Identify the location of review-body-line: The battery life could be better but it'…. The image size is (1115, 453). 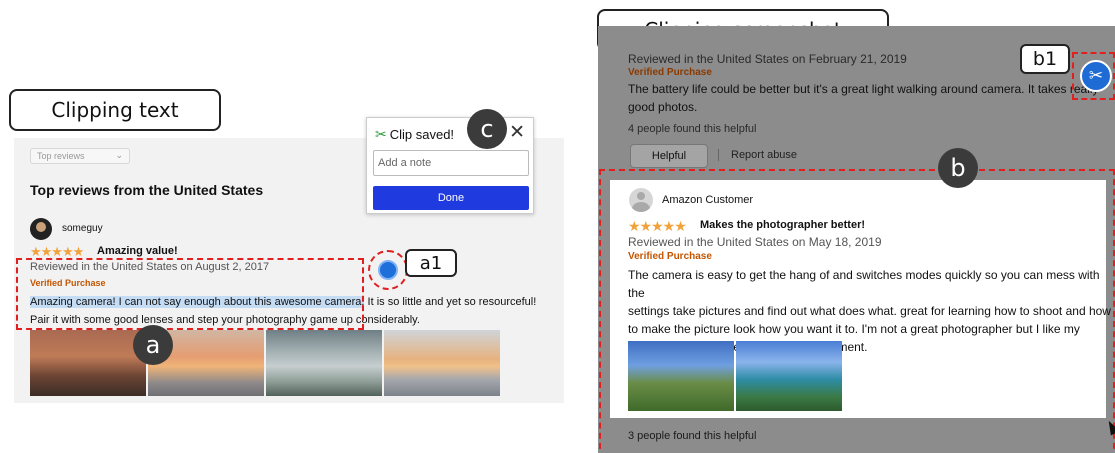
(863, 89).